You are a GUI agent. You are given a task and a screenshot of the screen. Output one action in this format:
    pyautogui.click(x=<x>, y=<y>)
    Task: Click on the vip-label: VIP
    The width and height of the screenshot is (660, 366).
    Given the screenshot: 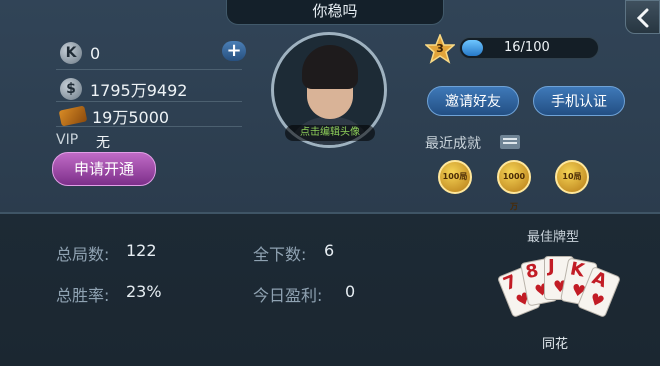 What is the action you would take?
    pyautogui.click(x=67, y=140)
    